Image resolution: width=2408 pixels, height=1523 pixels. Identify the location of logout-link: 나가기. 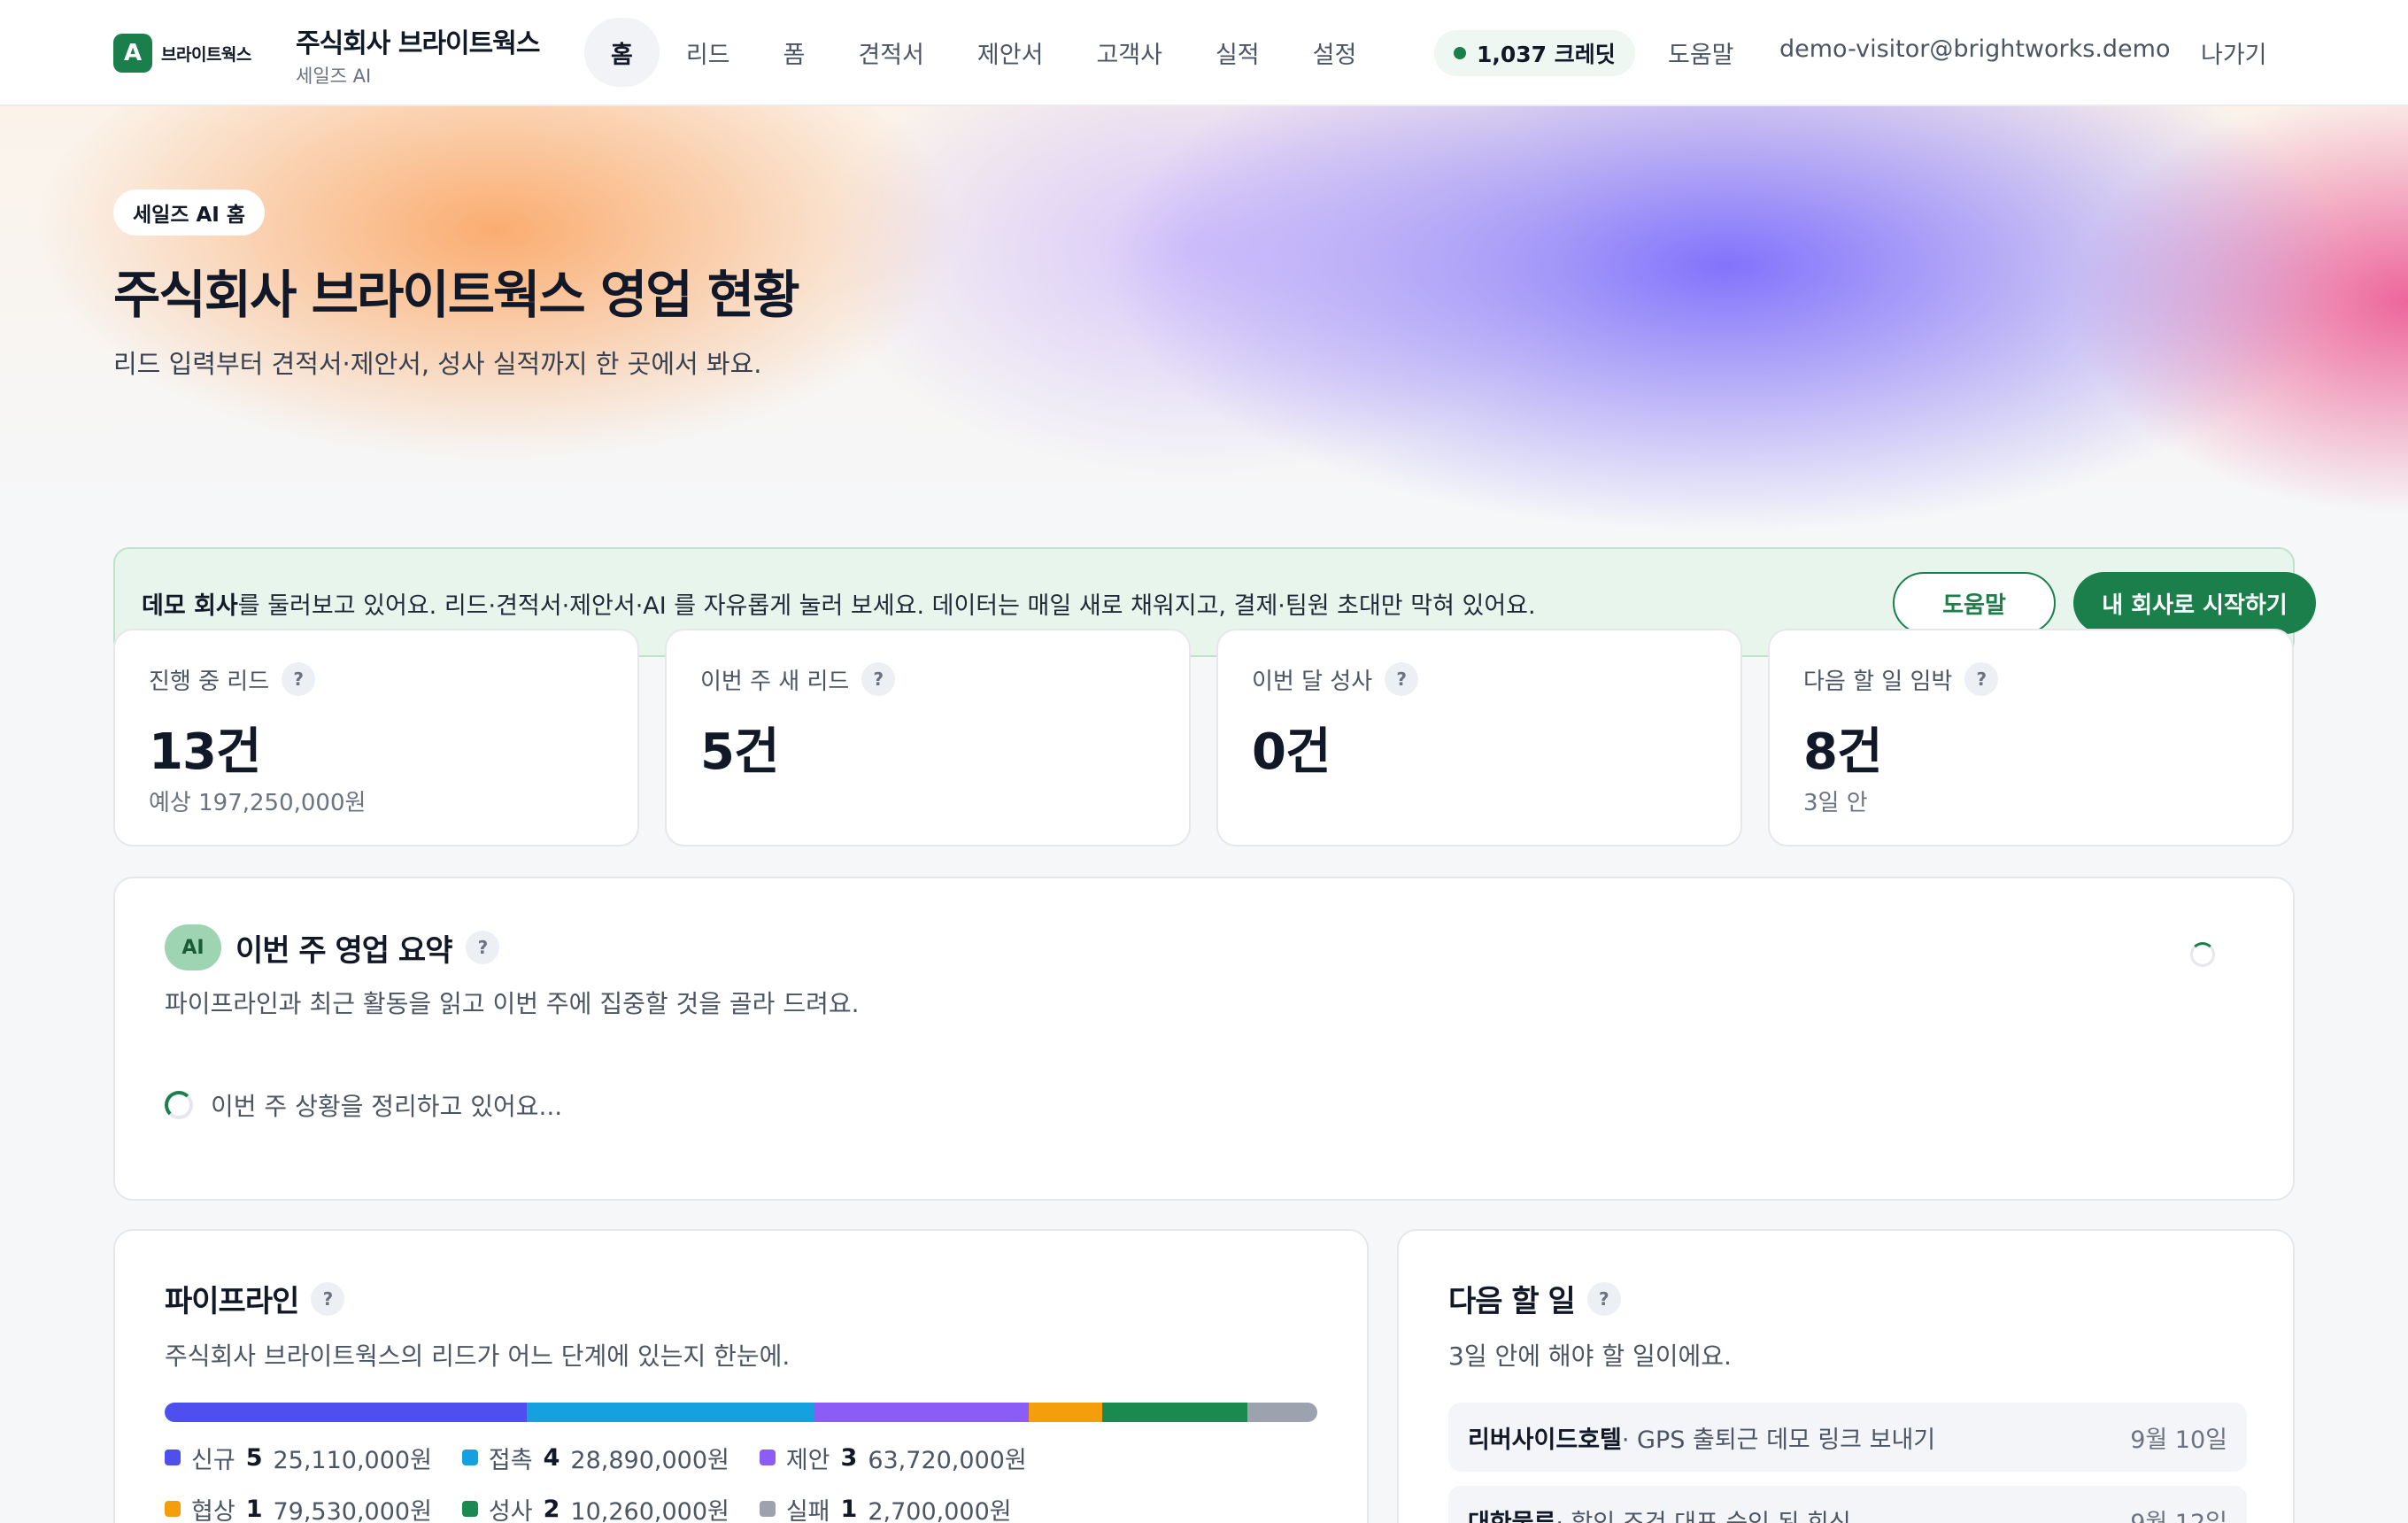
(2234, 52).